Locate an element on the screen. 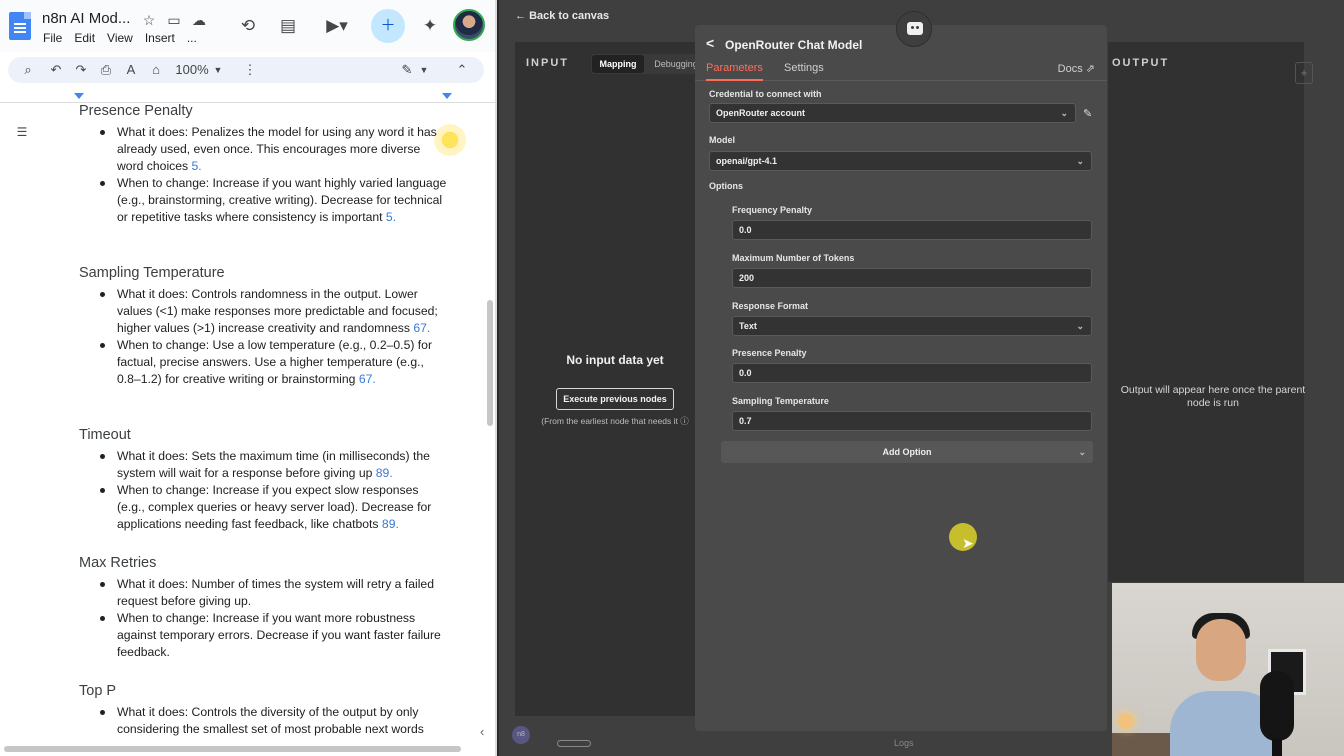 Image resolution: width=1344 pixels, height=756 pixels. docs-toolbar: ⌕ ↶ ↷ ⎙ A ⌂ 100% ▼ ⋮ ✎ ▼ ⌃ is located at coordinates (246, 70).